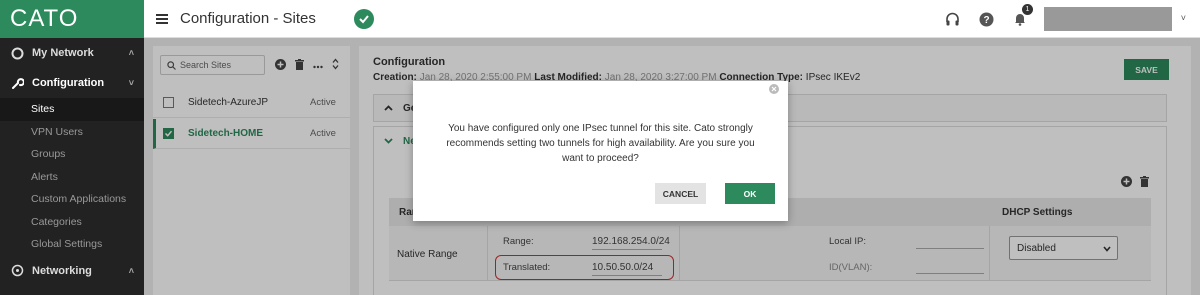  What do you see at coordinates (17, 53) in the screenshot?
I see `circle-icon` at bounding box center [17, 53].